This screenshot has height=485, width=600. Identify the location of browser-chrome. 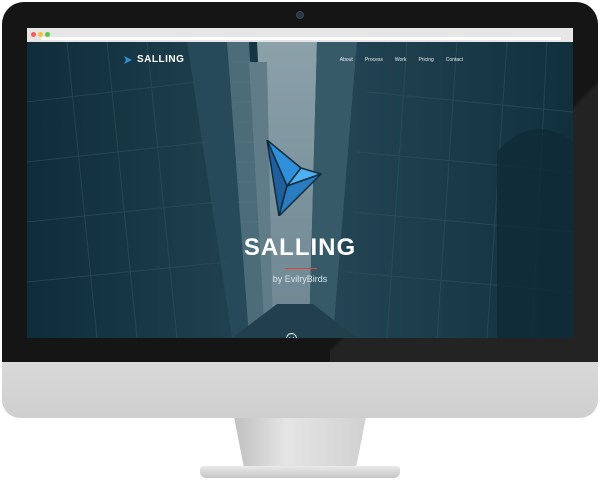
(300, 35).